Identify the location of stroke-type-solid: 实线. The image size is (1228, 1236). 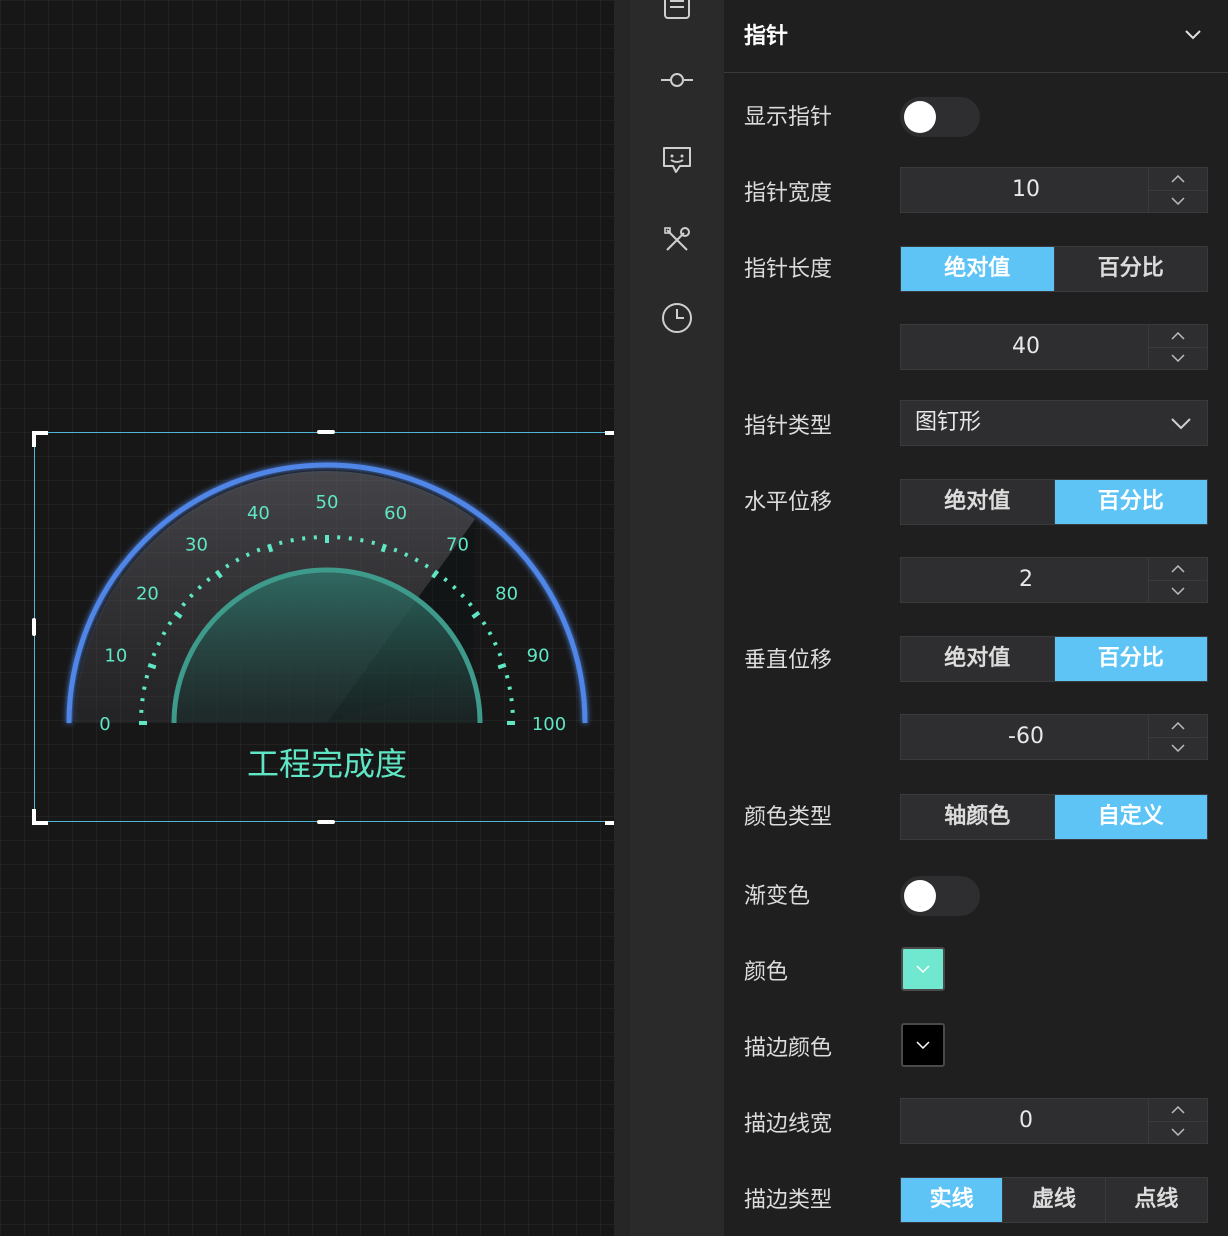
(952, 1200).